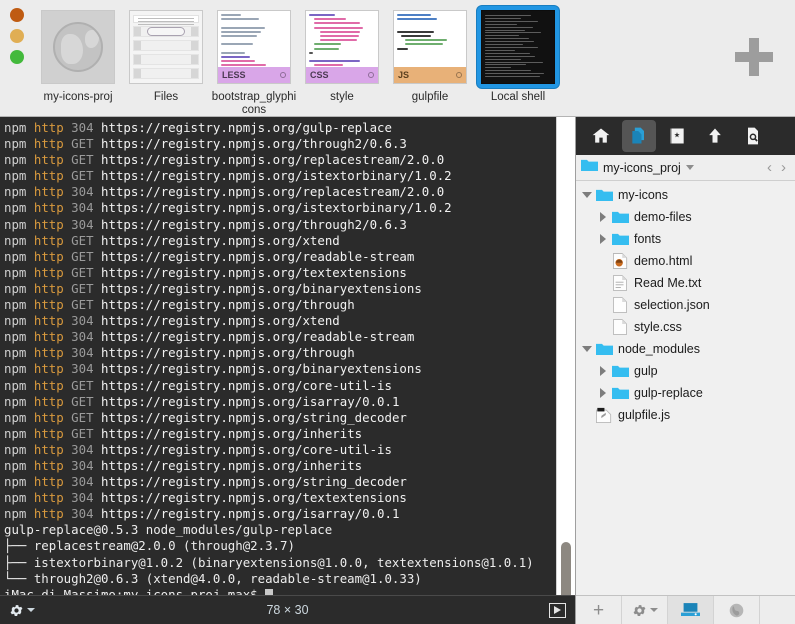 Image resolution: width=795 pixels, height=624 pixels. Describe the element at coordinates (685, 327) in the screenshot. I see `tree-item-style-css: style.css` at that location.